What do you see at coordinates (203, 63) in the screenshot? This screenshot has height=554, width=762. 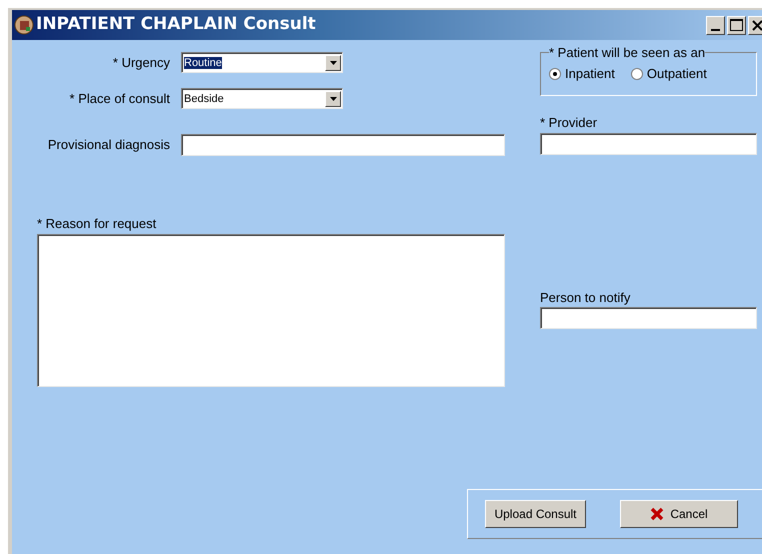 I see `dropdown-value: Routine` at bounding box center [203, 63].